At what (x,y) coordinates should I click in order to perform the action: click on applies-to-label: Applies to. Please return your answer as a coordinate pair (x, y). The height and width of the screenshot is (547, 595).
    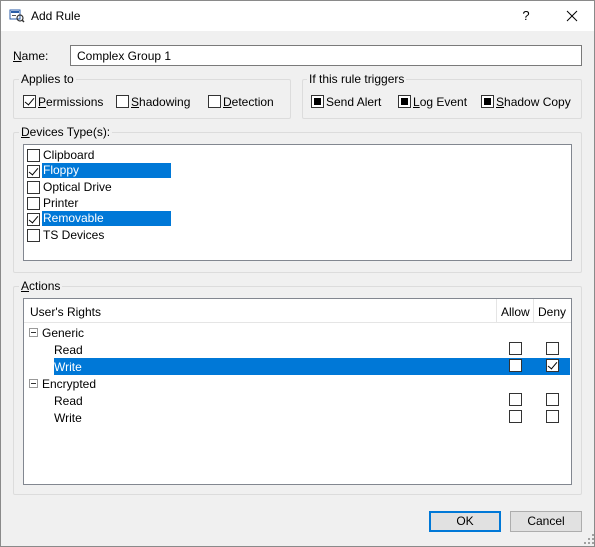
    Looking at the image, I should click on (47, 79).